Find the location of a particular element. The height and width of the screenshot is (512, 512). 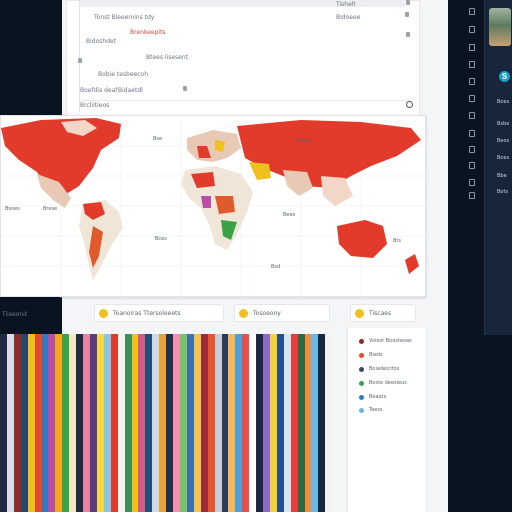

legend-pill: Tiscaes is located at coordinates (383, 313).